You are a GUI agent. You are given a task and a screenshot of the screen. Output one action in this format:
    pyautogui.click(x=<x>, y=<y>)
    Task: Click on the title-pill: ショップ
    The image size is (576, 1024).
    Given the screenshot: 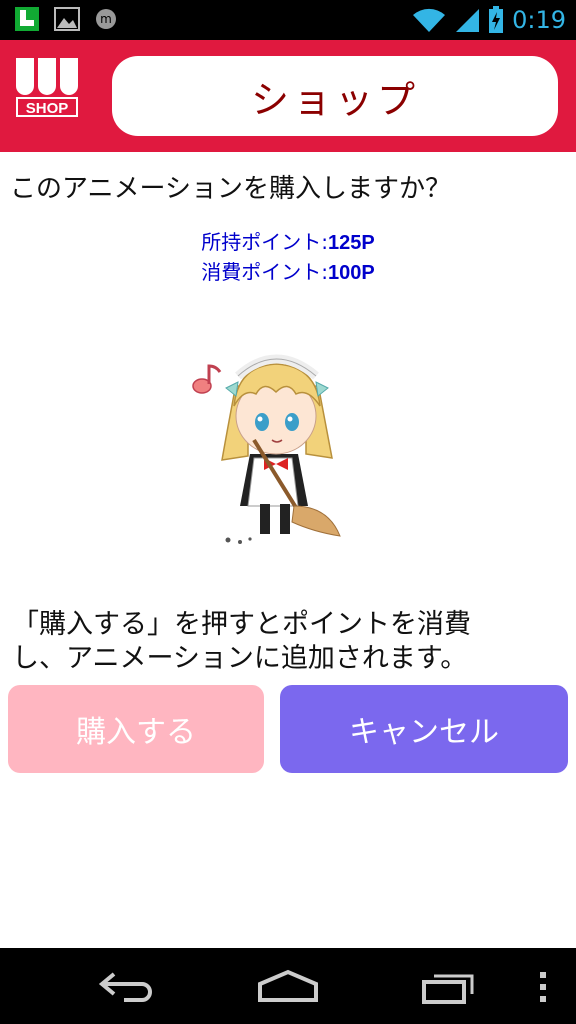 What is the action you would take?
    pyautogui.click(x=335, y=96)
    